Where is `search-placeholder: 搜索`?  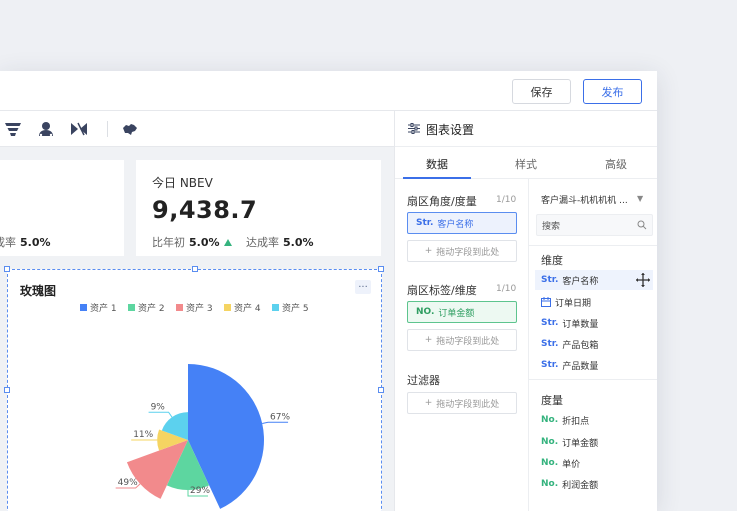 search-placeholder: 搜索 is located at coordinates (551, 227).